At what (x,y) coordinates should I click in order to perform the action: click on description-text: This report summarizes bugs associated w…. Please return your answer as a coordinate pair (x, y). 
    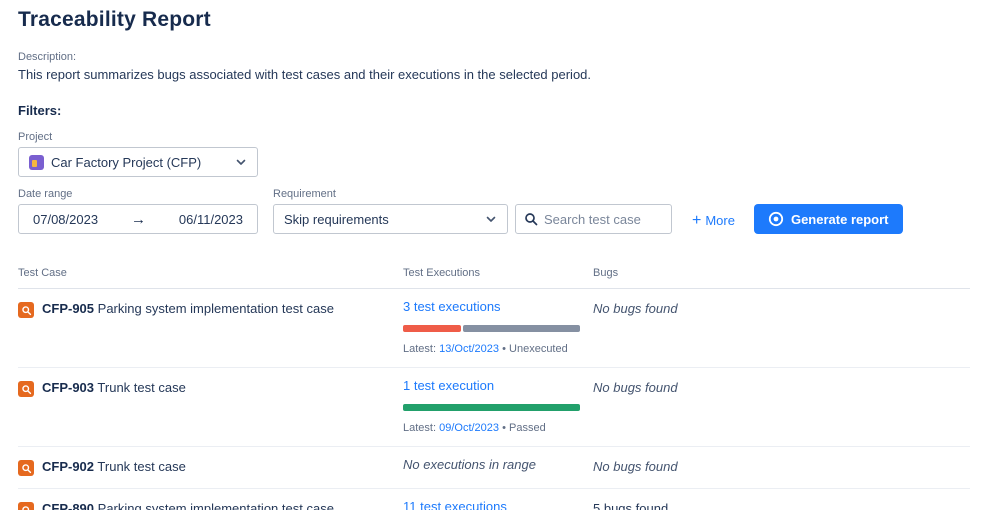
    Looking at the image, I should click on (305, 74).